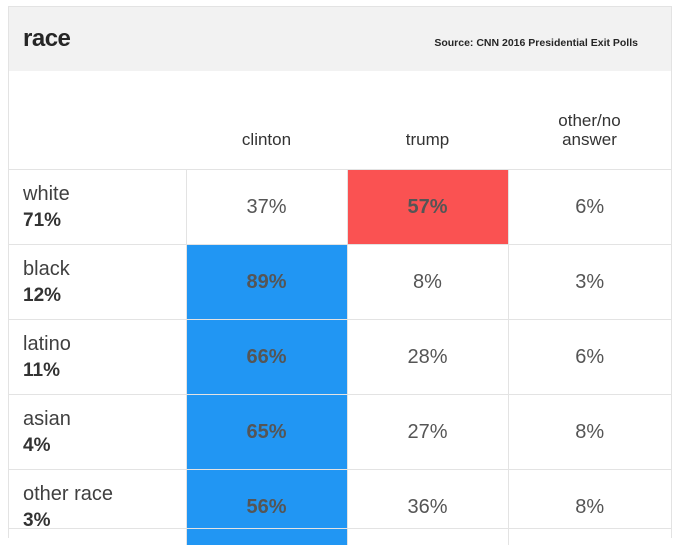 This screenshot has width=680, height=545. What do you see at coordinates (340, 534) in the screenshot?
I see `table-bottom-edge` at bounding box center [340, 534].